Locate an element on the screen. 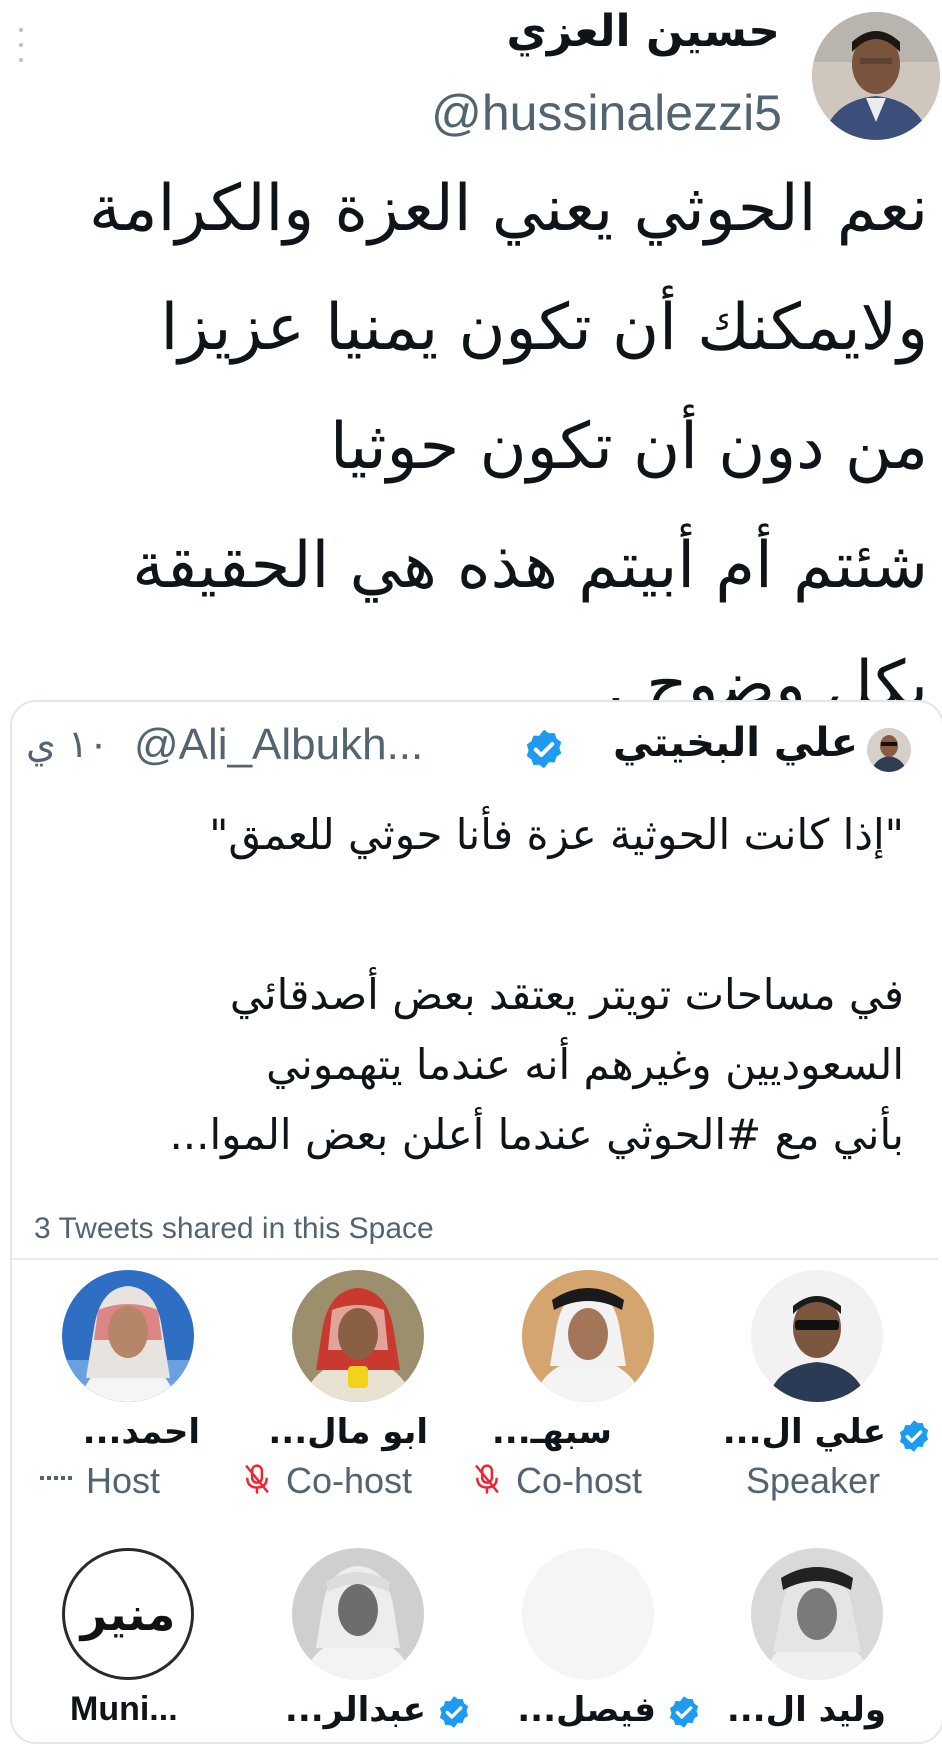  quoted-timestamp: ١٠ ي is located at coordinates (67, 744).